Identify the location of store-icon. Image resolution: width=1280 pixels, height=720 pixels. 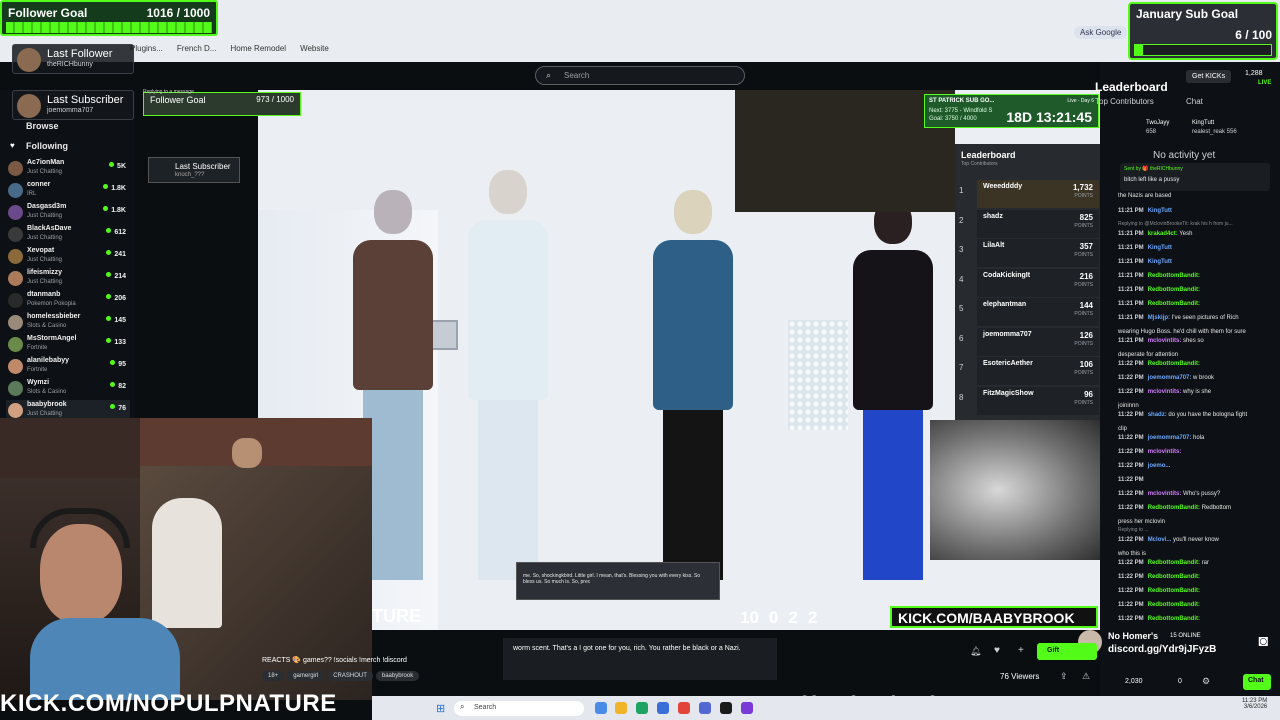
(663, 708).